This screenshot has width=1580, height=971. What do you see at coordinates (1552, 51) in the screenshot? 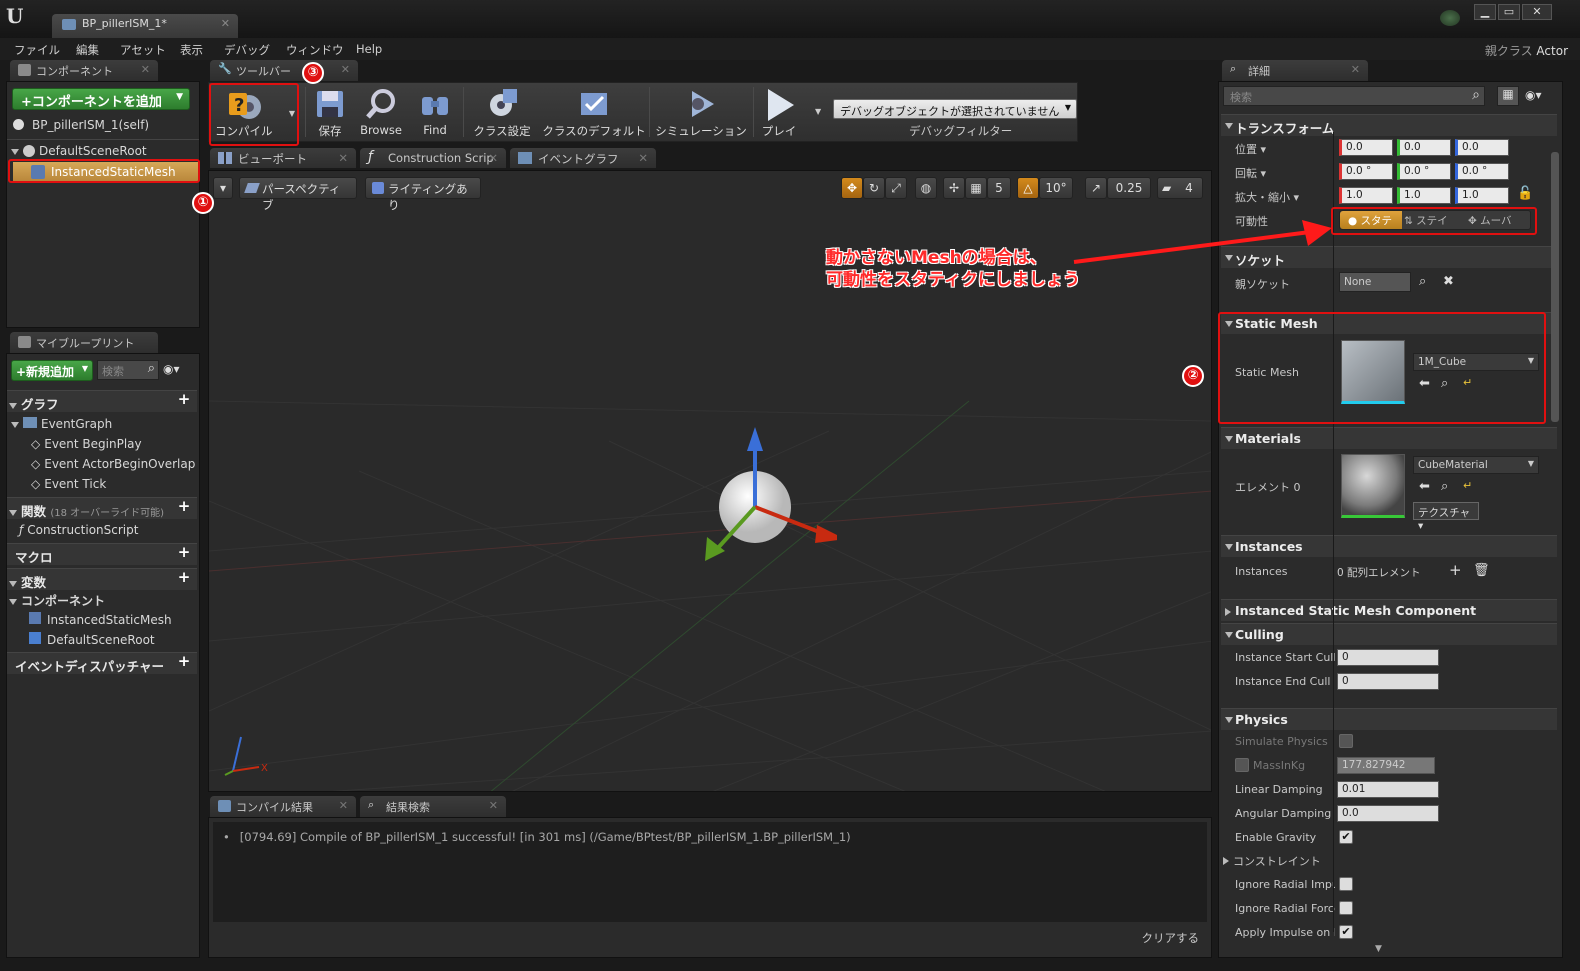
I see `parent-class-value: Actor` at bounding box center [1552, 51].